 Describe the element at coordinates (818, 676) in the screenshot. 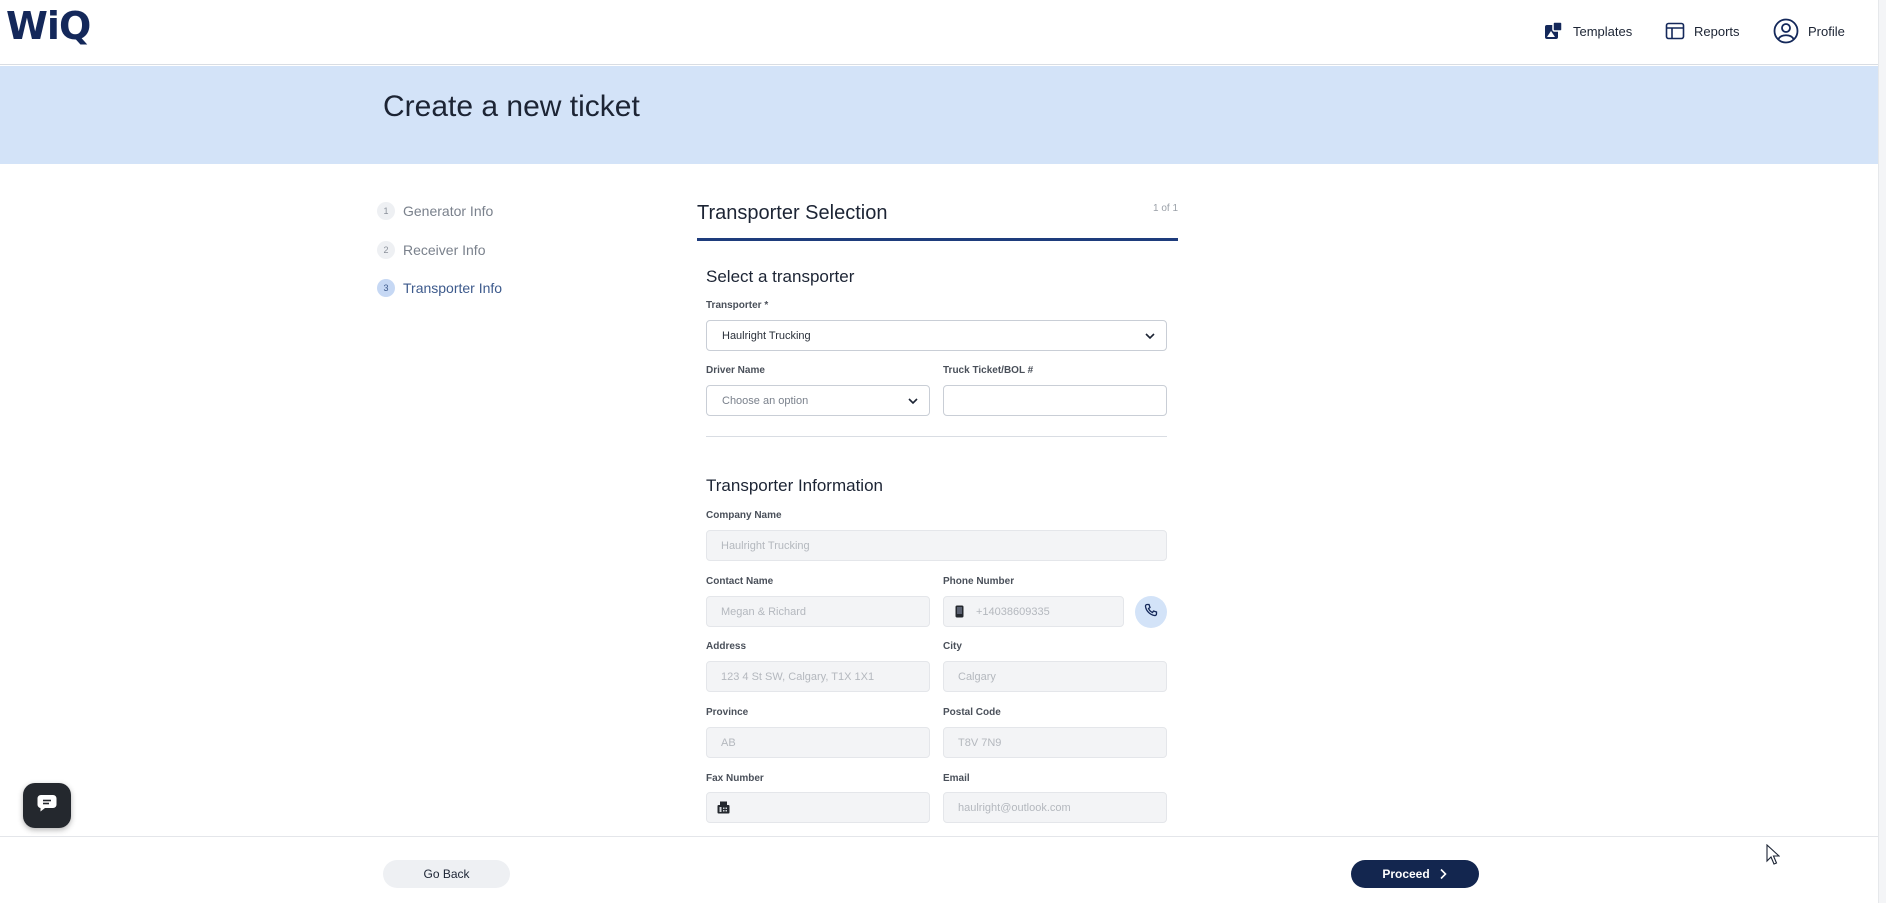

I see `address-field: 123 4 St SW, Calgary, T1X 1X1` at that location.